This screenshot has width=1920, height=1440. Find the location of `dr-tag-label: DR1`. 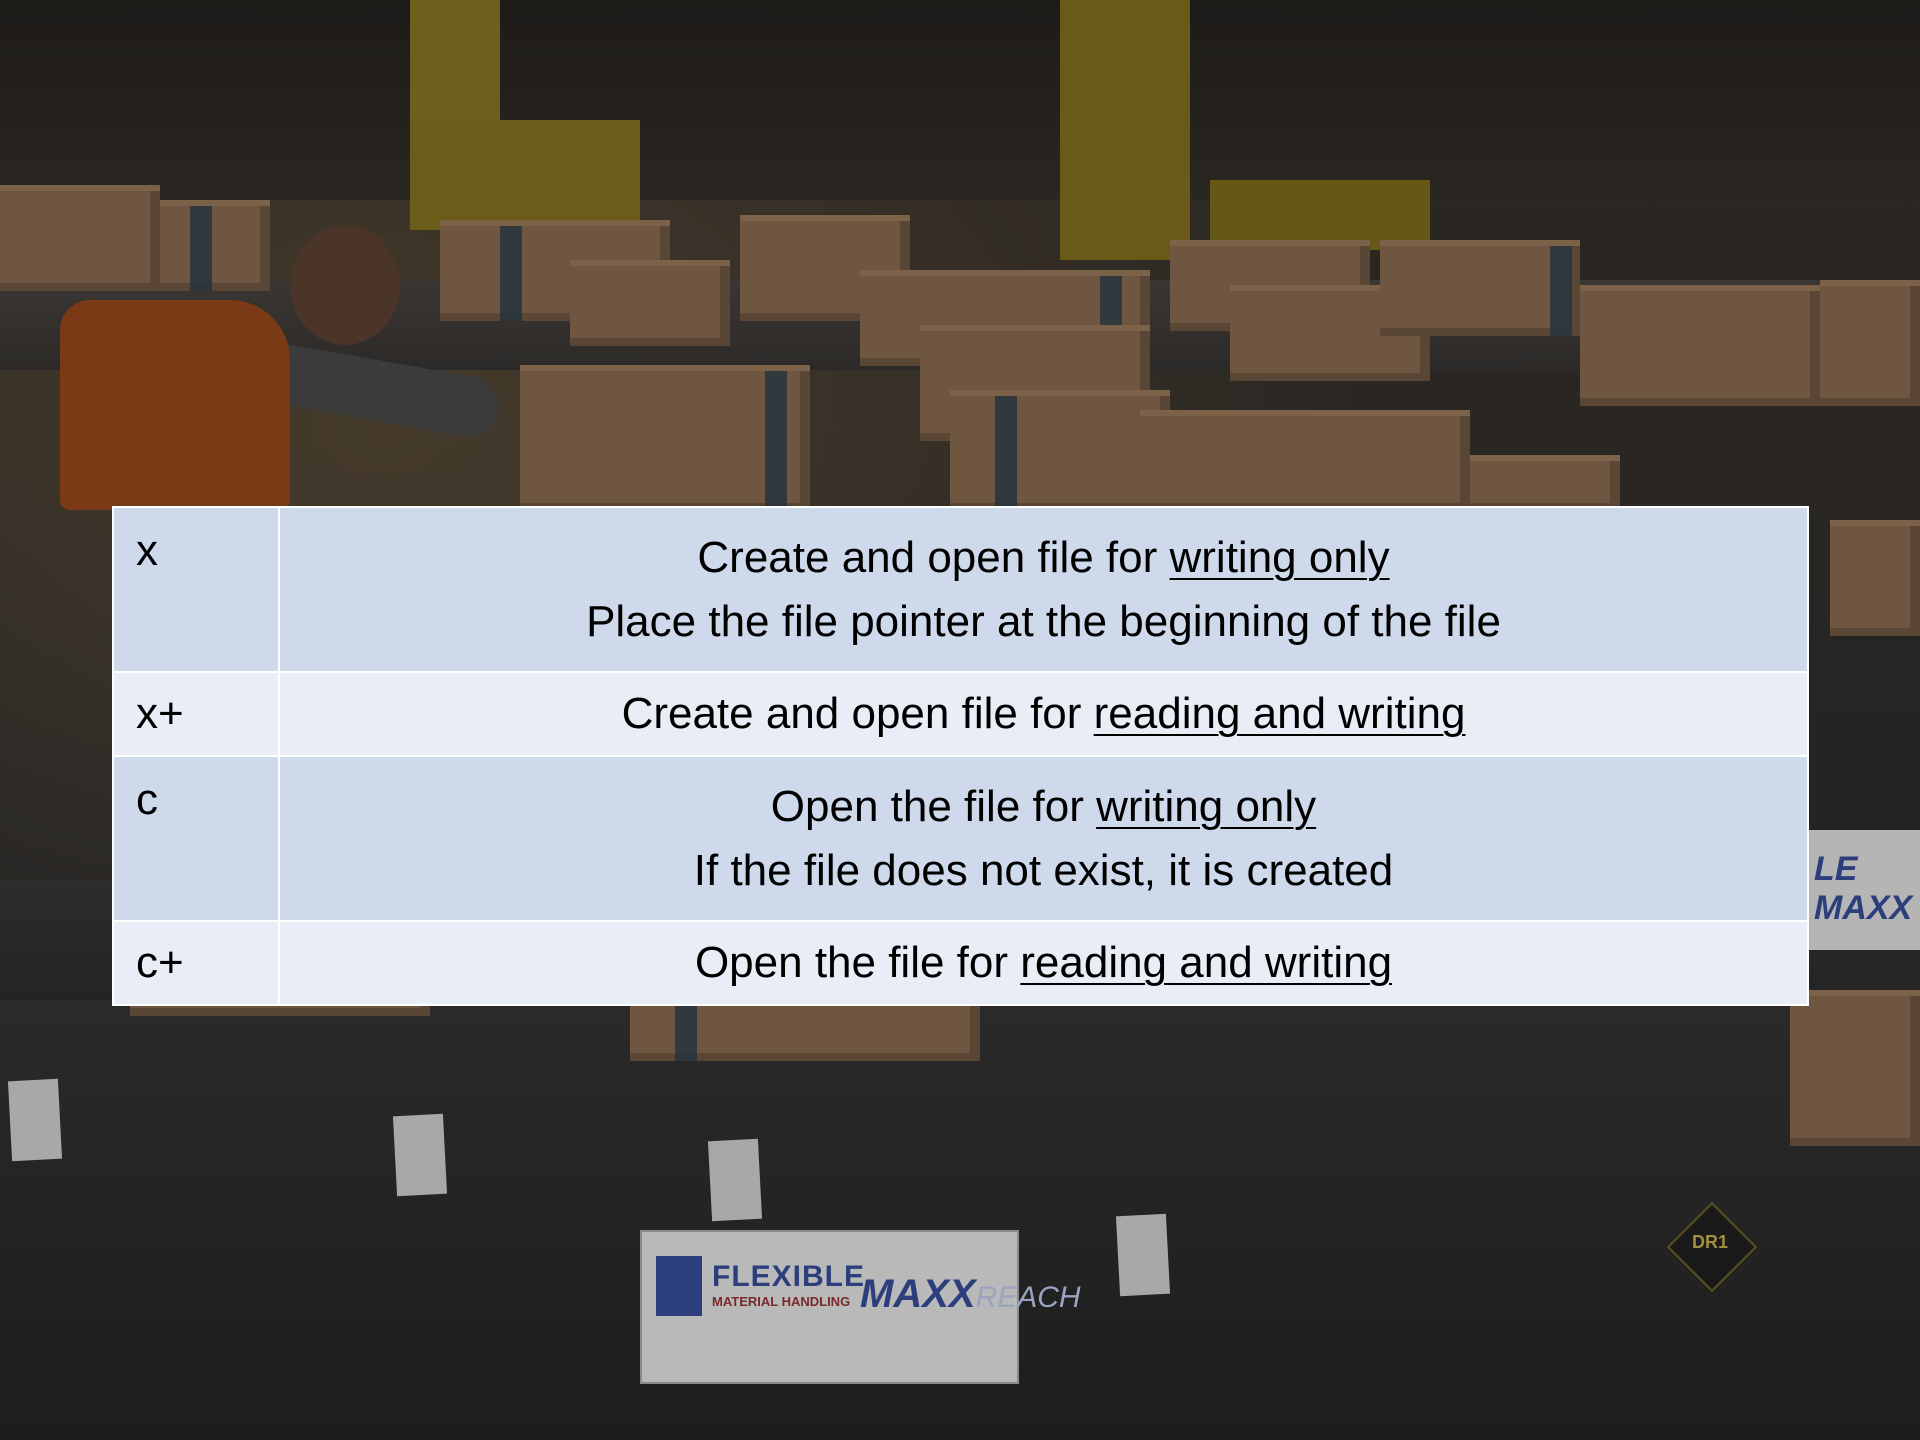

dr-tag-label: DR1 is located at coordinates (1710, 1242).